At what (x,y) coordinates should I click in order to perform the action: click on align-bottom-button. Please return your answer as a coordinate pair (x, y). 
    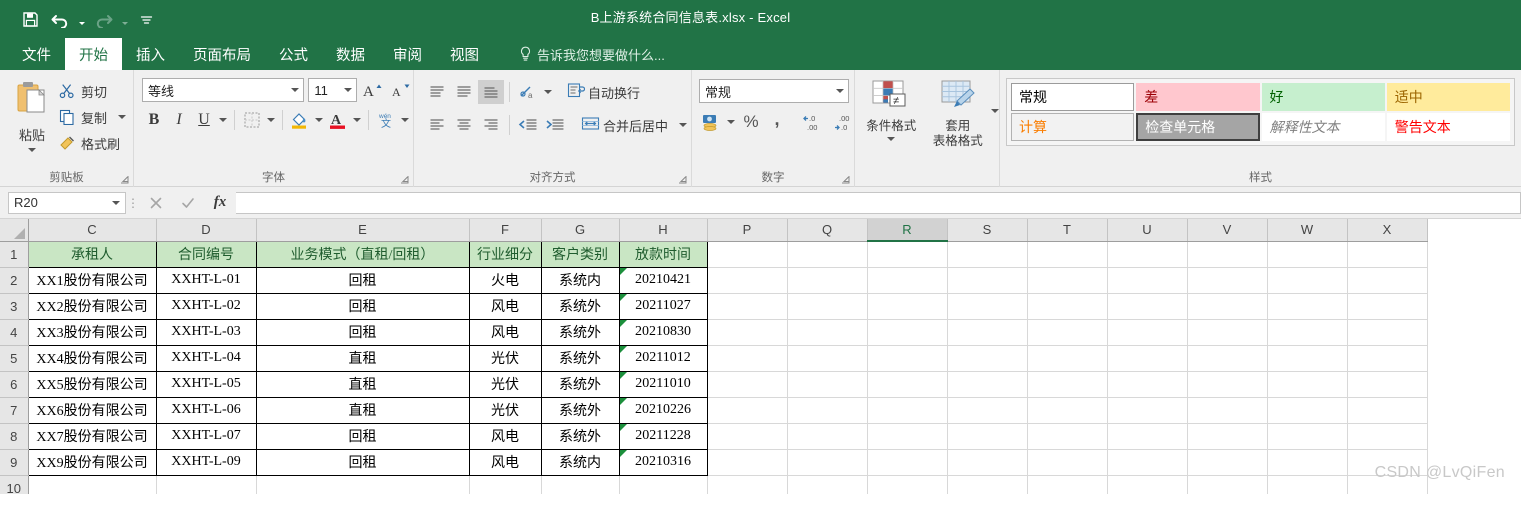
    Looking at the image, I should click on (491, 92).